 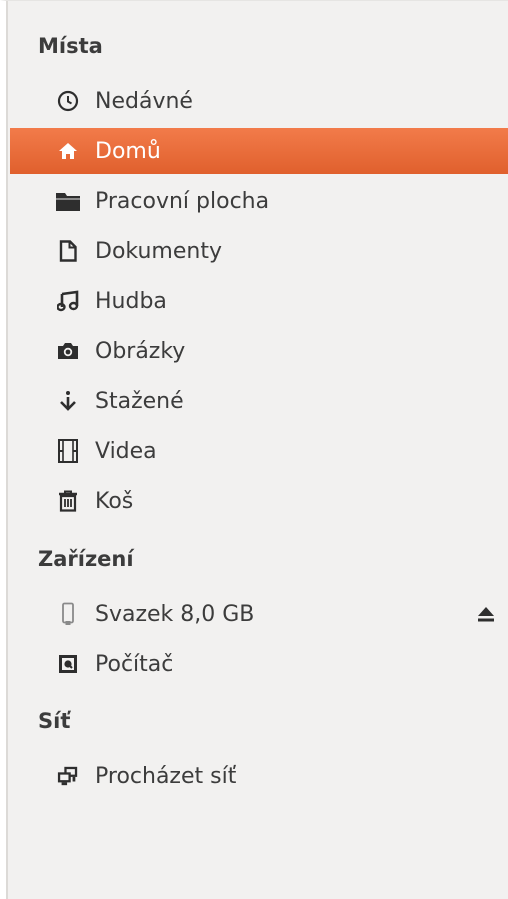 What do you see at coordinates (114, 501) in the screenshot?
I see `sidebar-item-label: Koš` at bounding box center [114, 501].